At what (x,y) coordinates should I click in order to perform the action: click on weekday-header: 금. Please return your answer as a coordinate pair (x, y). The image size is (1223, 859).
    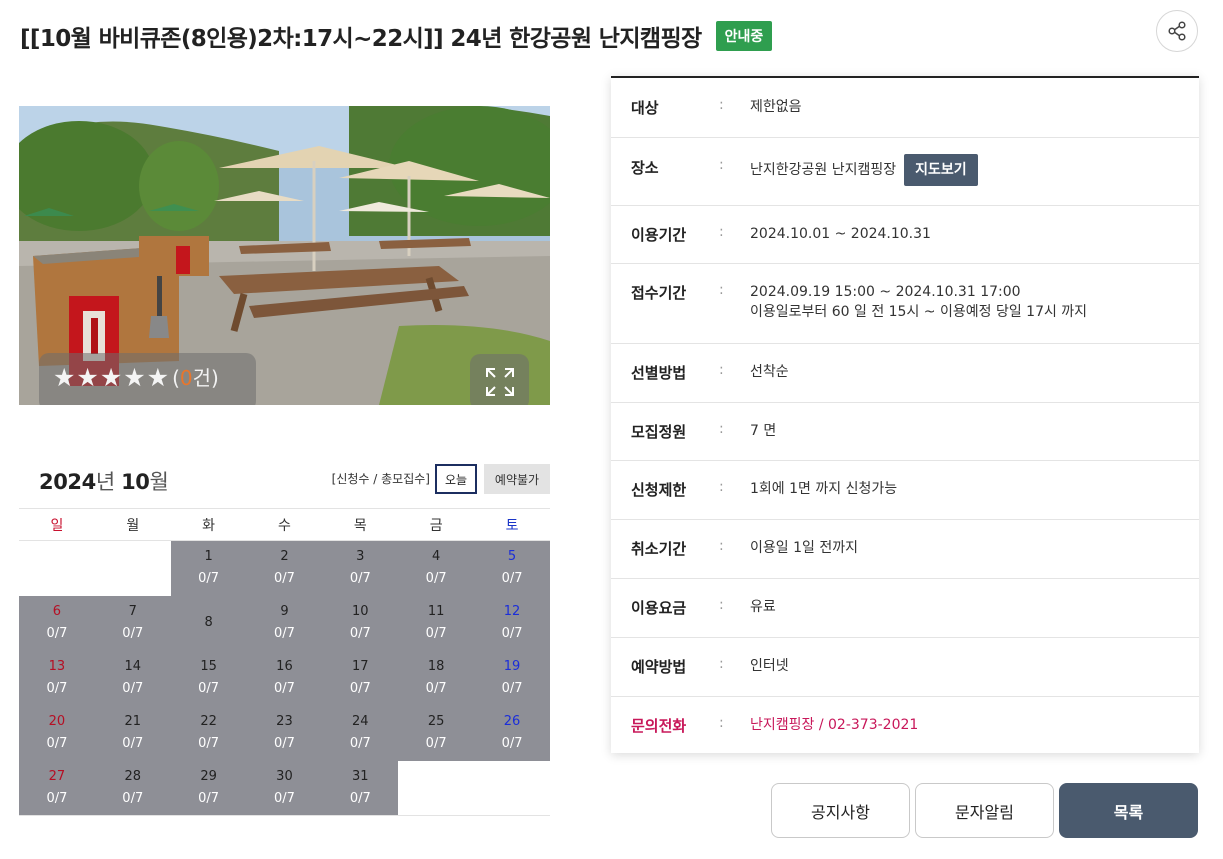
    Looking at the image, I should click on (436, 524).